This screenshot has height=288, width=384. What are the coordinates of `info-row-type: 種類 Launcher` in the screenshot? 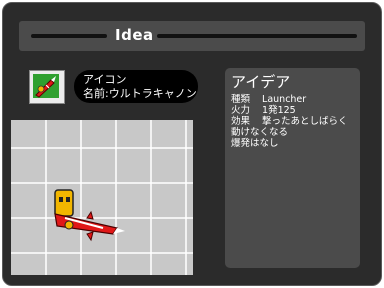 It's located at (289, 99).